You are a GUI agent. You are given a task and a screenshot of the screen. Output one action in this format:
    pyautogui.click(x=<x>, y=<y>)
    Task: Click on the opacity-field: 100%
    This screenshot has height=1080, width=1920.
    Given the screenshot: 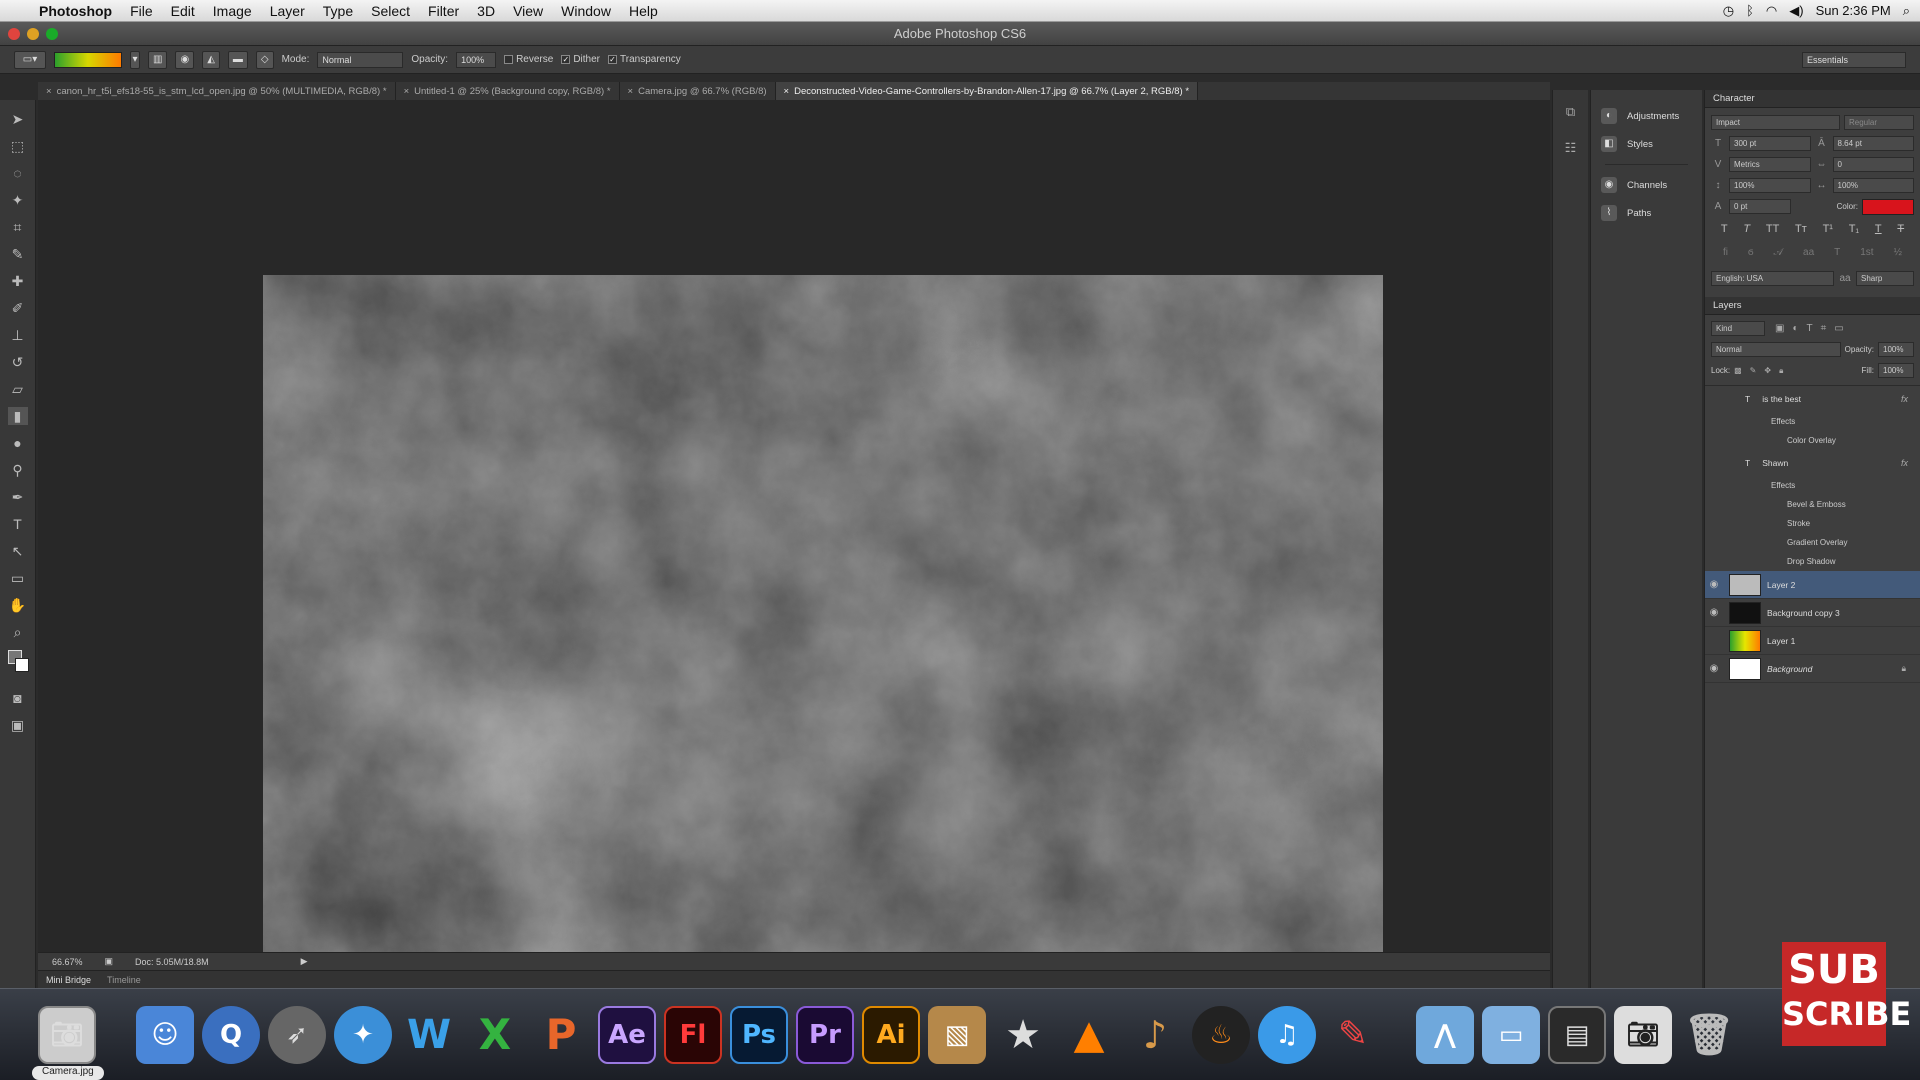 What is the action you would take?
    pyautogui.click(x=476, y=59)
    